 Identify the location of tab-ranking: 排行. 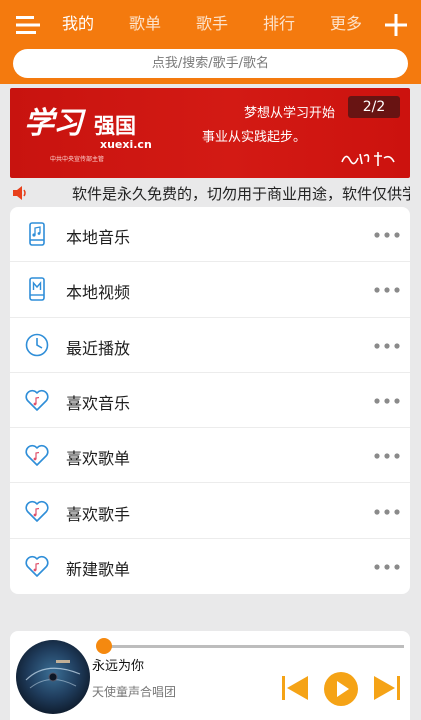
(296, 24).